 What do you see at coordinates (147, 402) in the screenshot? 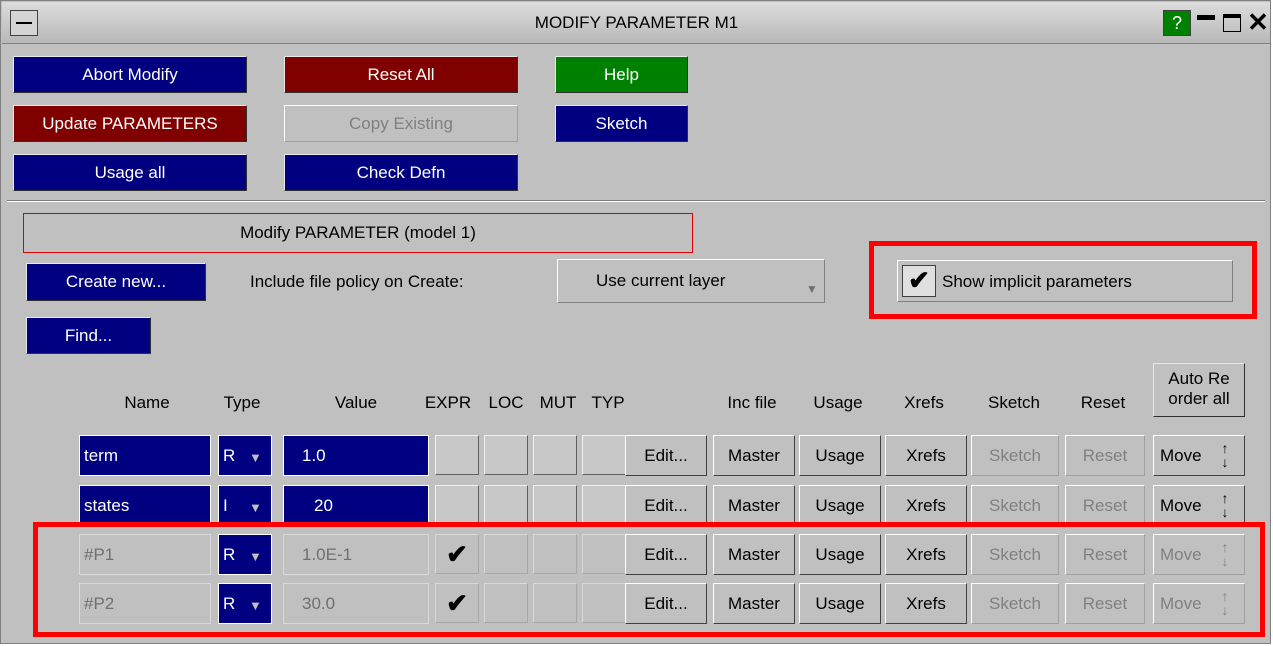
I see `header-name: Name` at bounding box center [147, 402].